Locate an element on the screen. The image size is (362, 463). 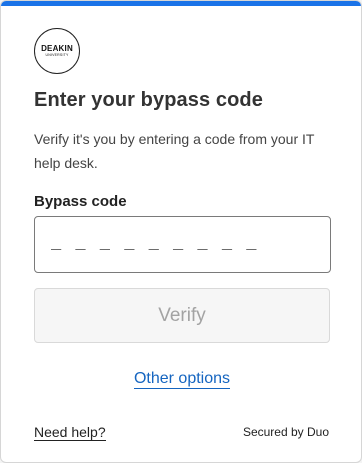
need-help-link: Need help? is located at coordinates (70, 432).